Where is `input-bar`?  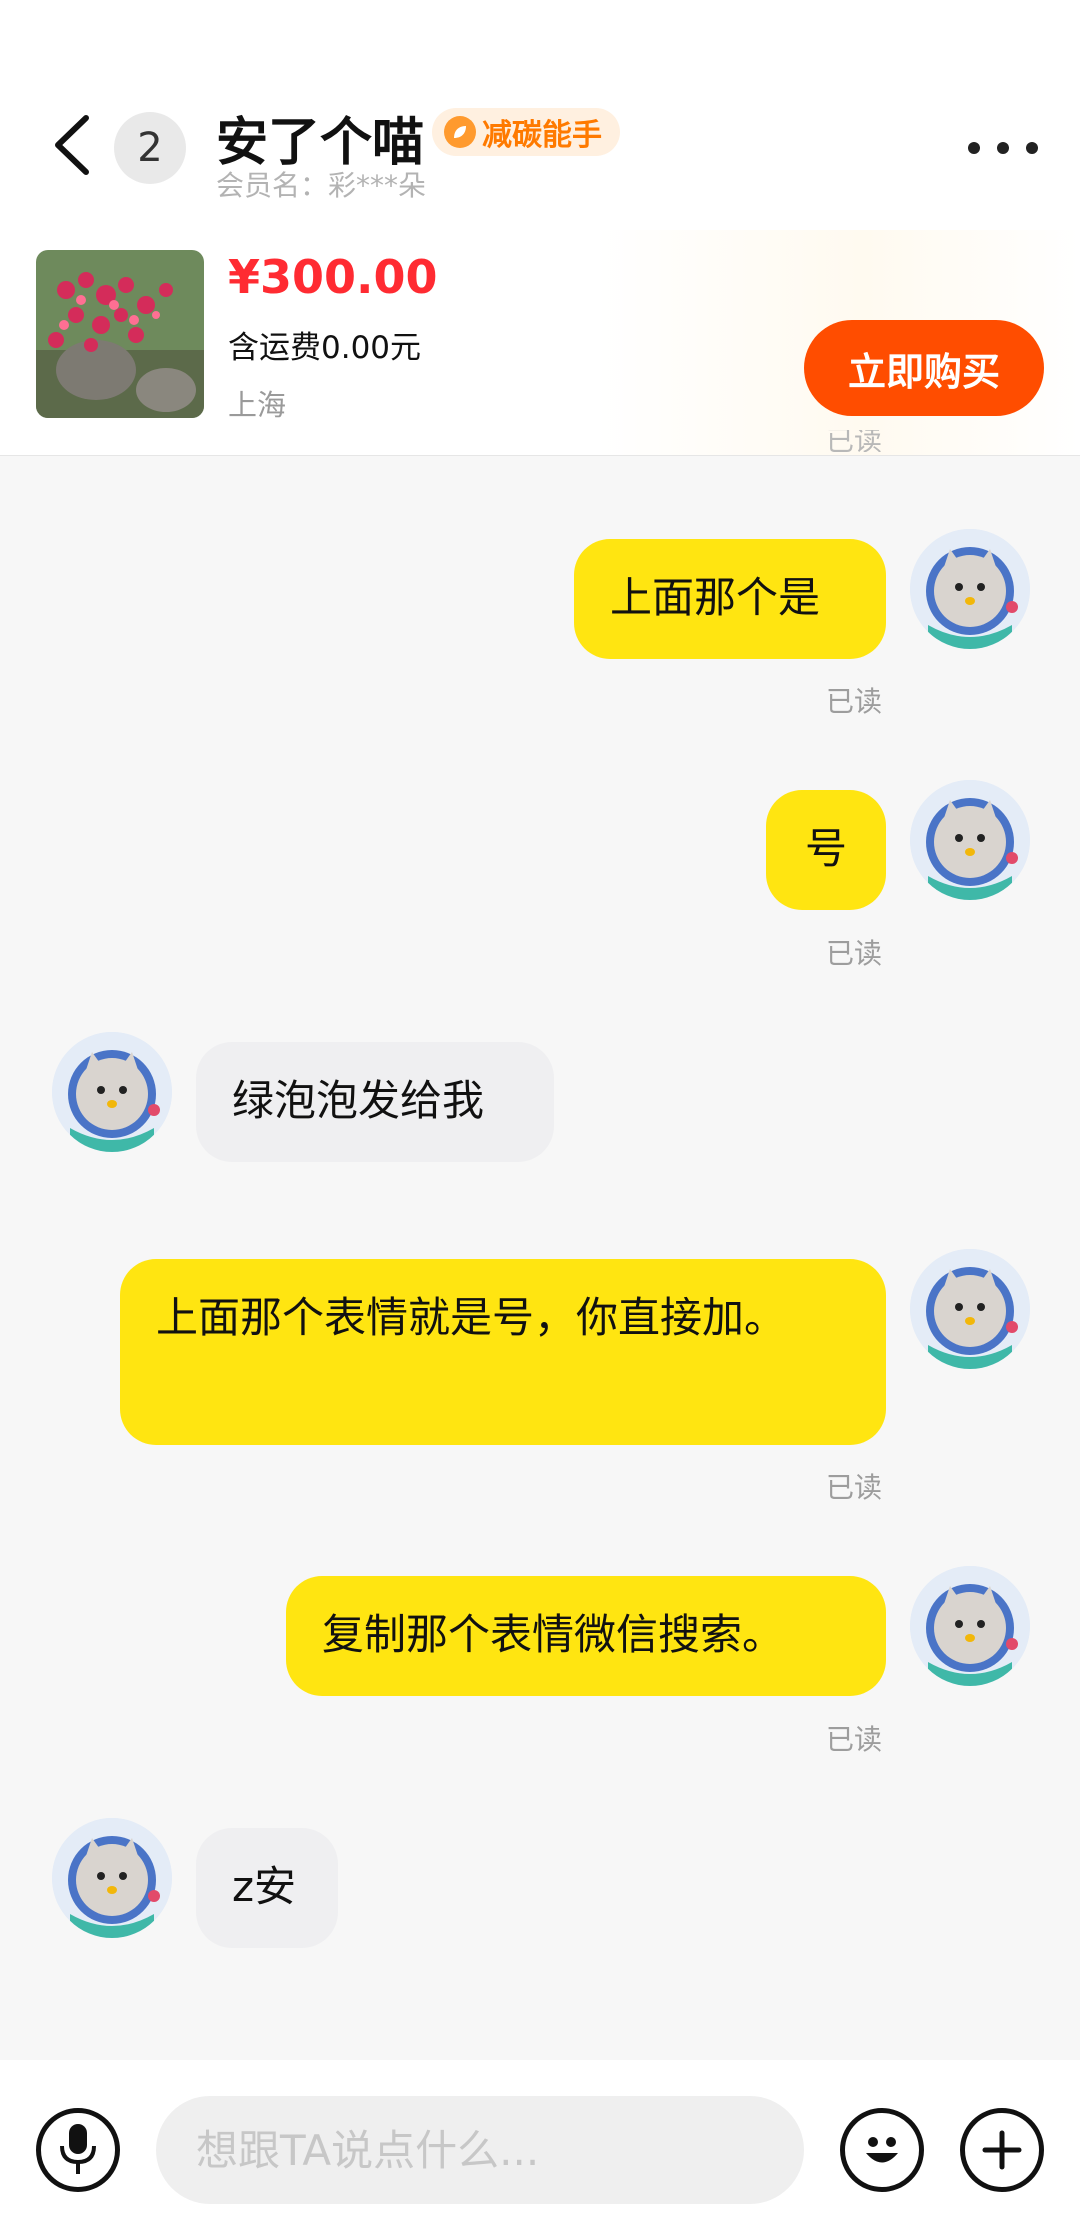 input-bar is located at coordinates (540, 2150).